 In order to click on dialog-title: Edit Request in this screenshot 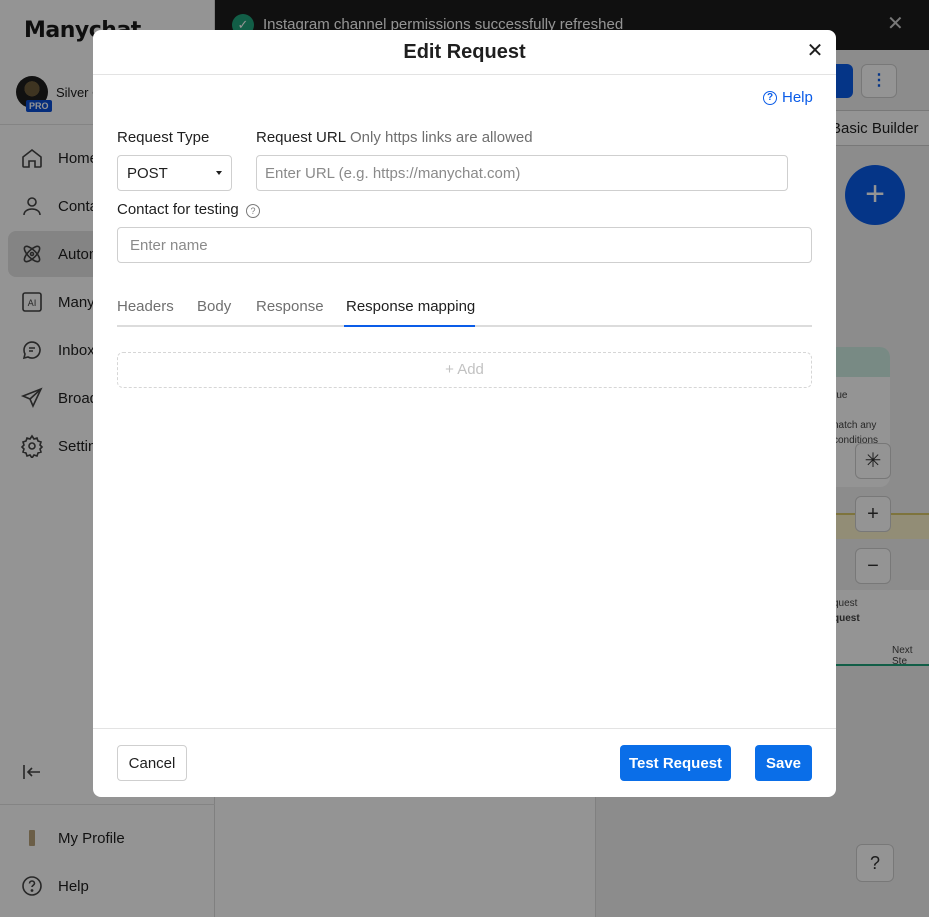, I will do `click(464, 52)`.